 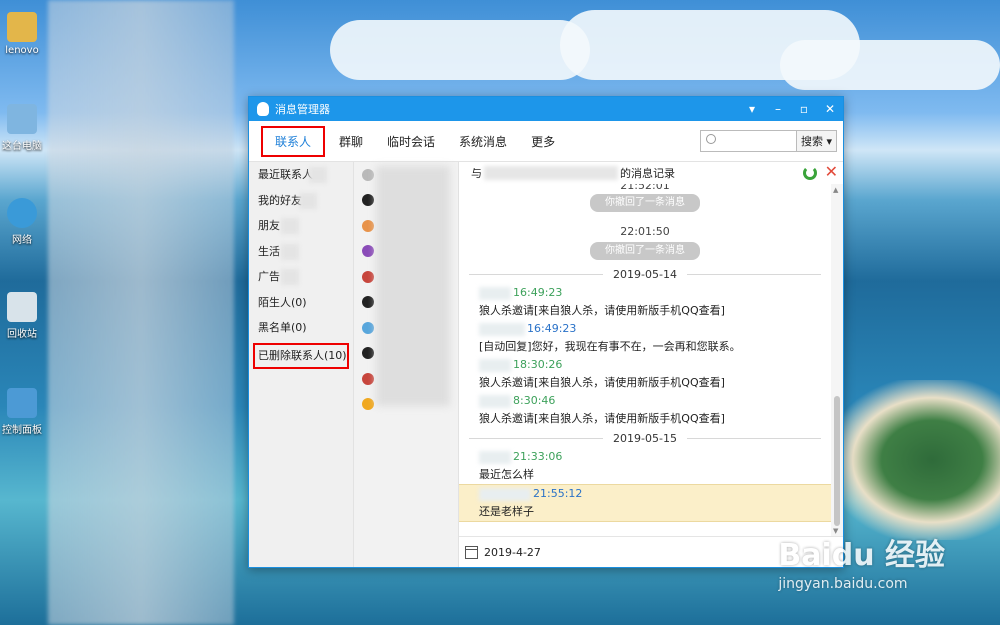 What do you see at coordinates (861, 565) in the screenshot?
I see `baidu-watermark: Baidu 经验 jingyan.baidu.com` at bounding box center [861, 565].